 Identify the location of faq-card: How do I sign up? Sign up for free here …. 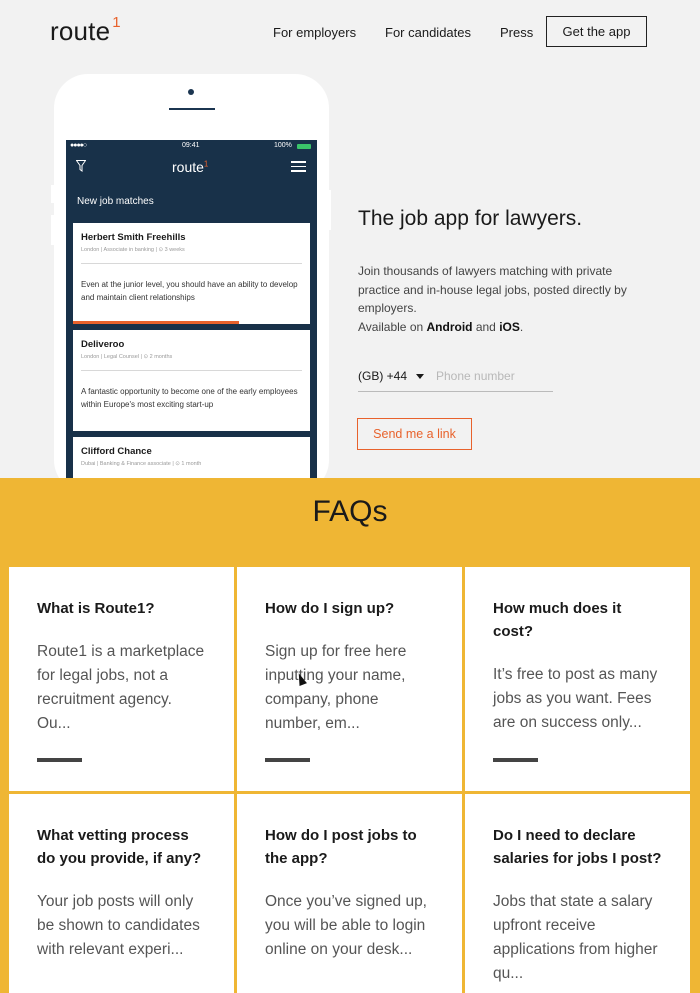
(349, 679).